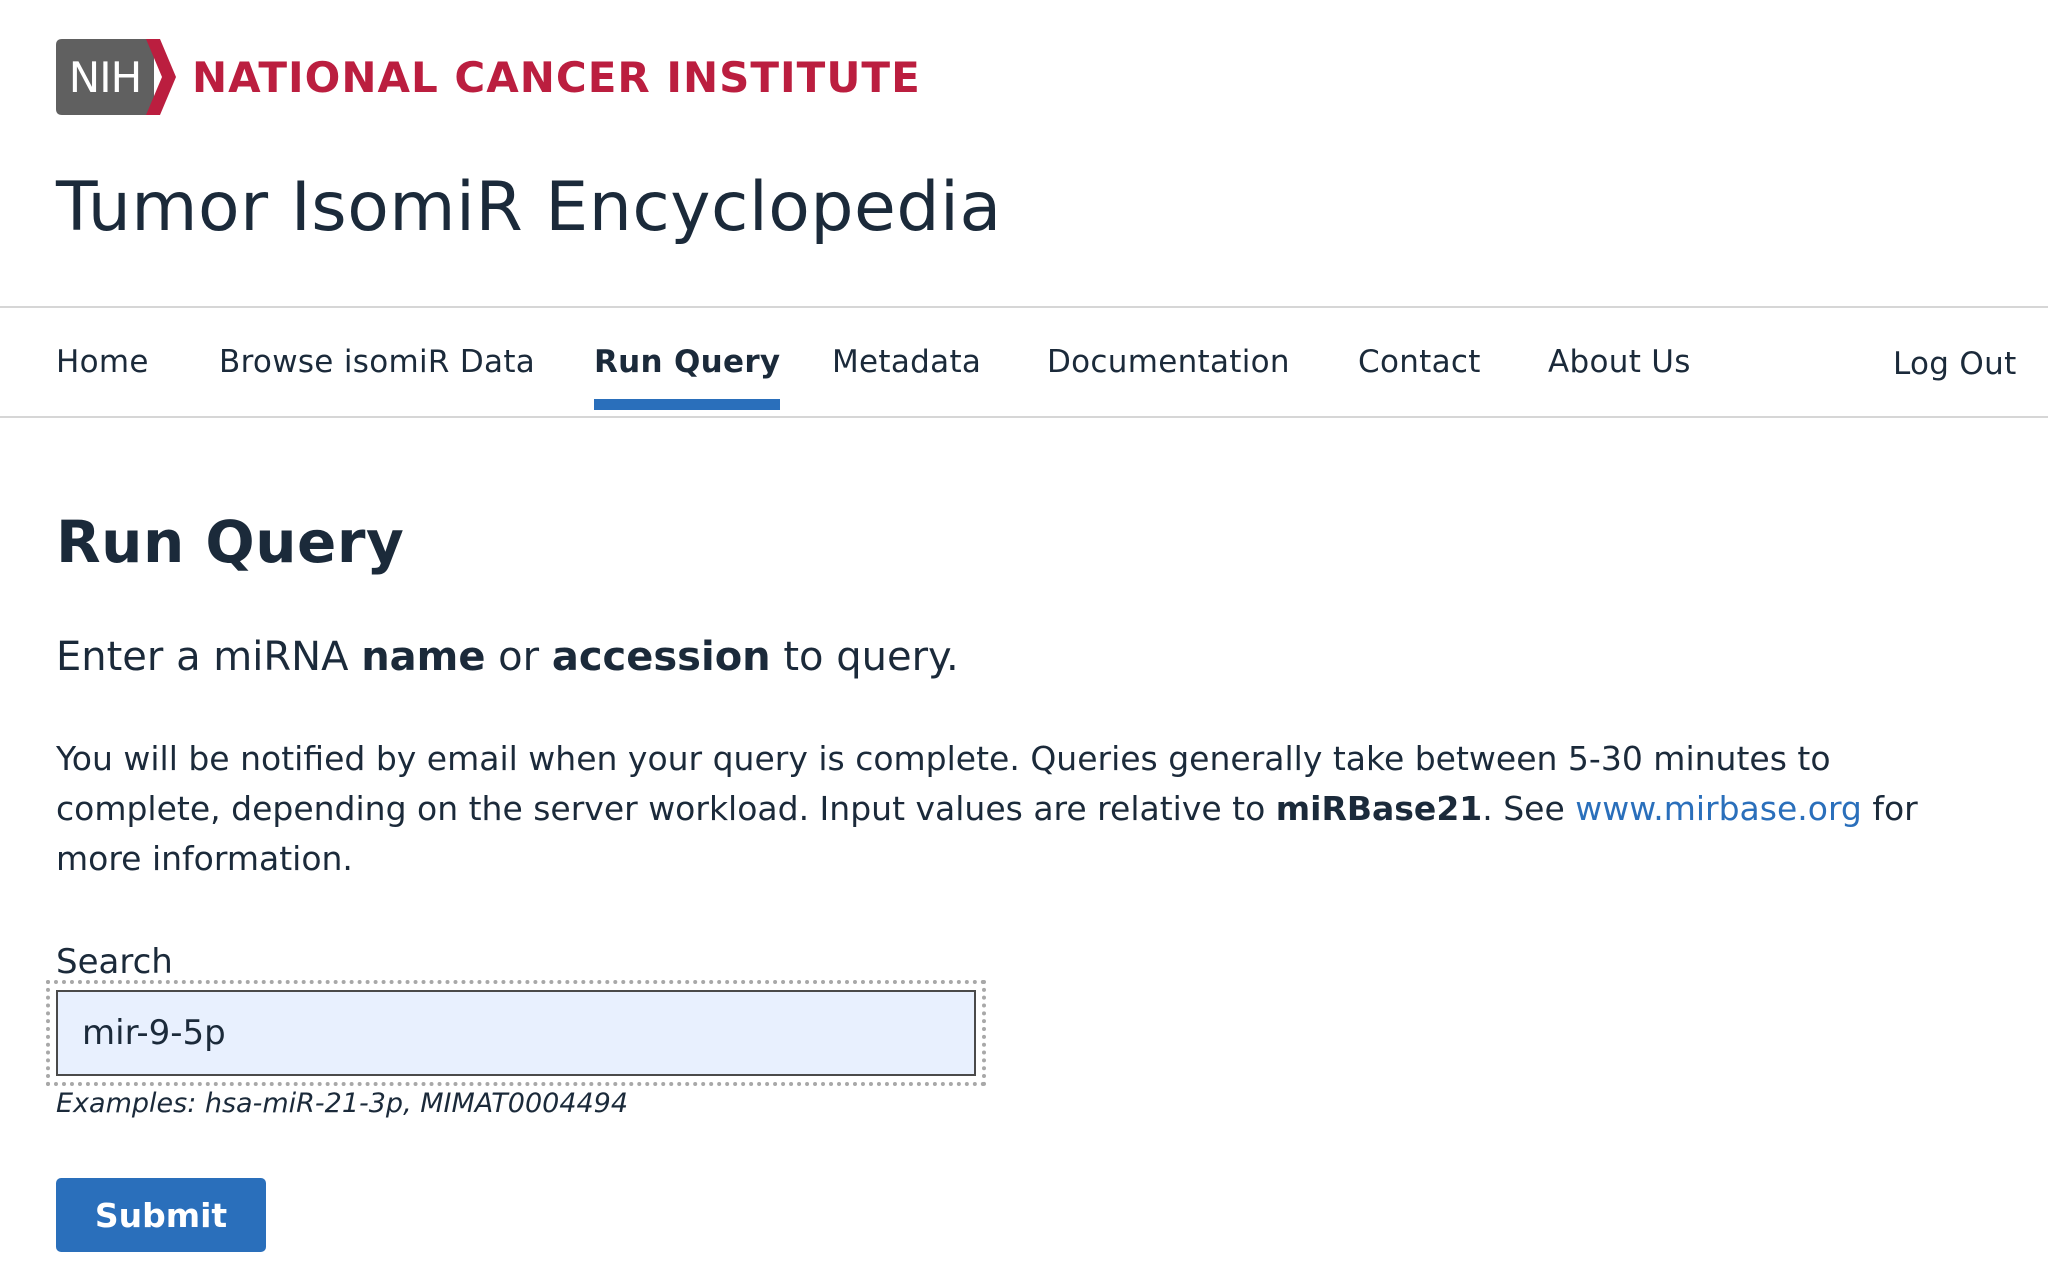 The height and width of the screenshot is (1280, 2048). What do you see at coordinates (864, 657) in the screenshot?
I see `lede-text-3: to query.` at bounding box center [864, 657].